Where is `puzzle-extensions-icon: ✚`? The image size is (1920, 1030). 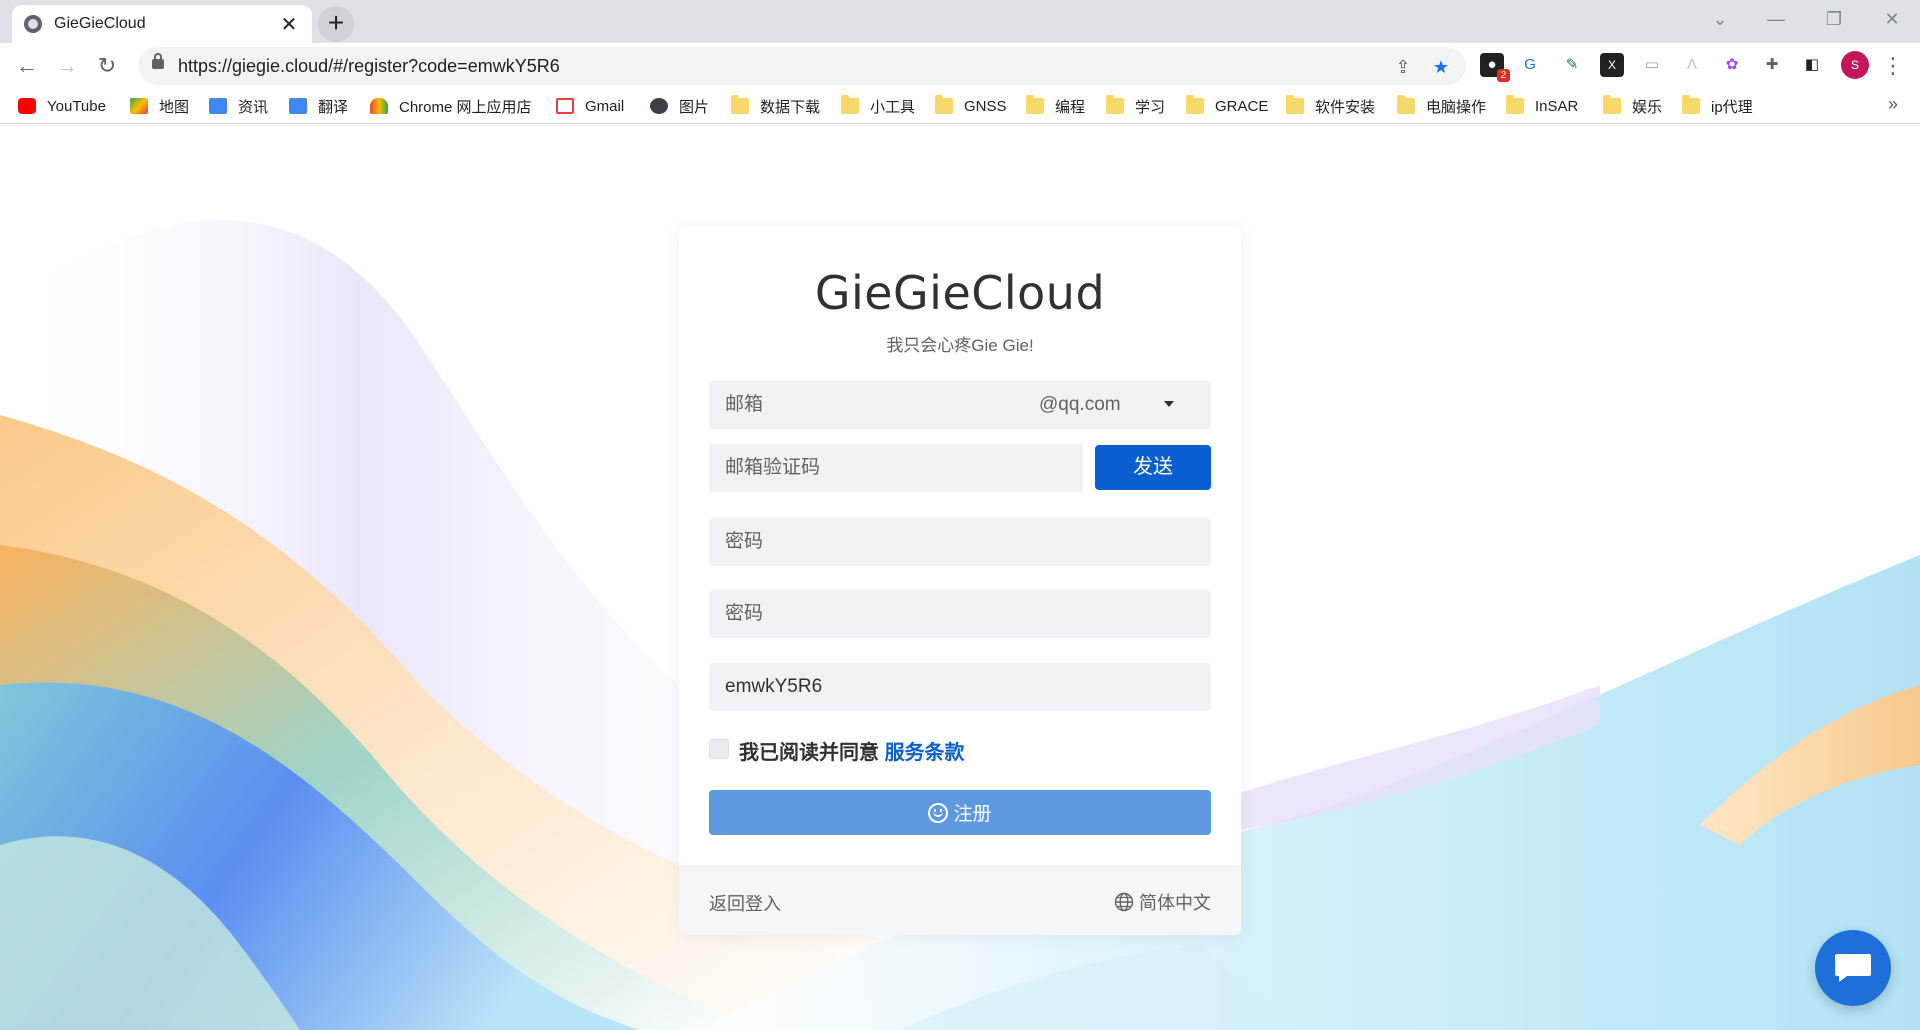 puzzle-extensions-icon: ✚ is located at coordinates (1772, 65).